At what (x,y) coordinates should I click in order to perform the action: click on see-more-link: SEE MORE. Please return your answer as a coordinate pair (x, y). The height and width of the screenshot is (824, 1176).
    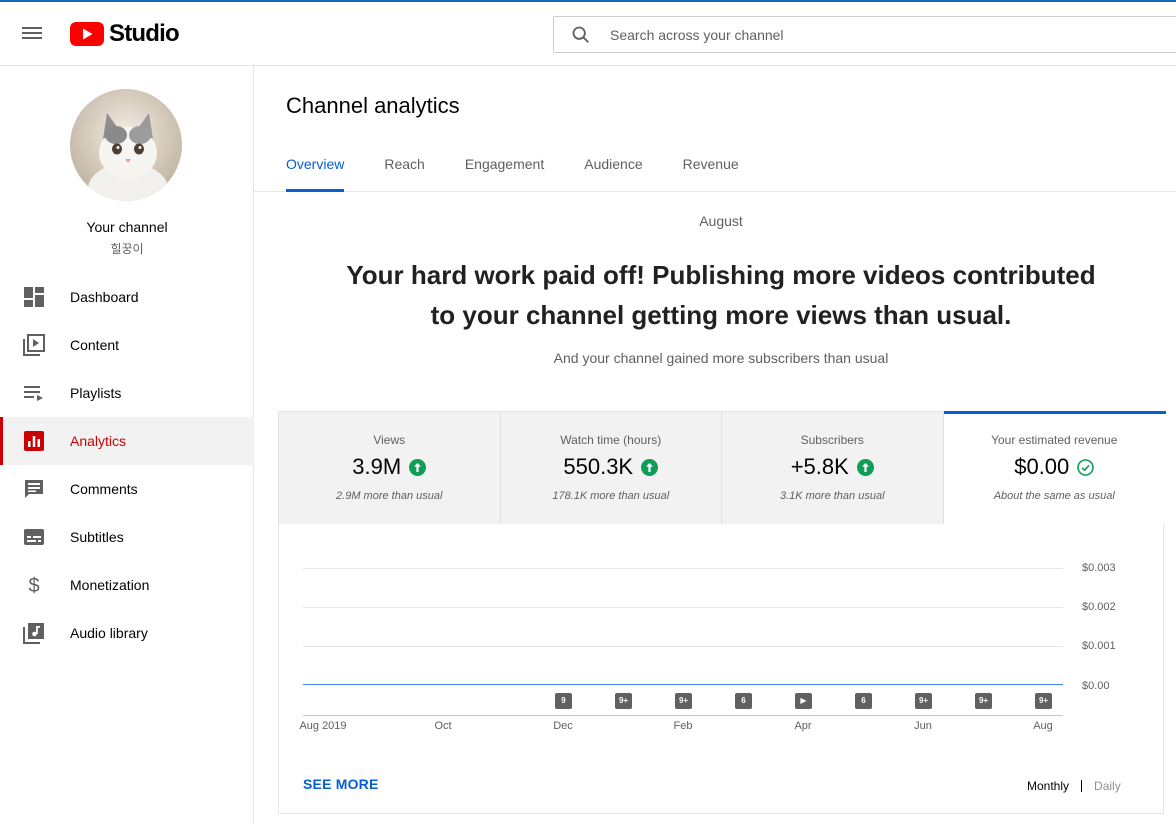
    Looking at the image, I should click on (341, 784).